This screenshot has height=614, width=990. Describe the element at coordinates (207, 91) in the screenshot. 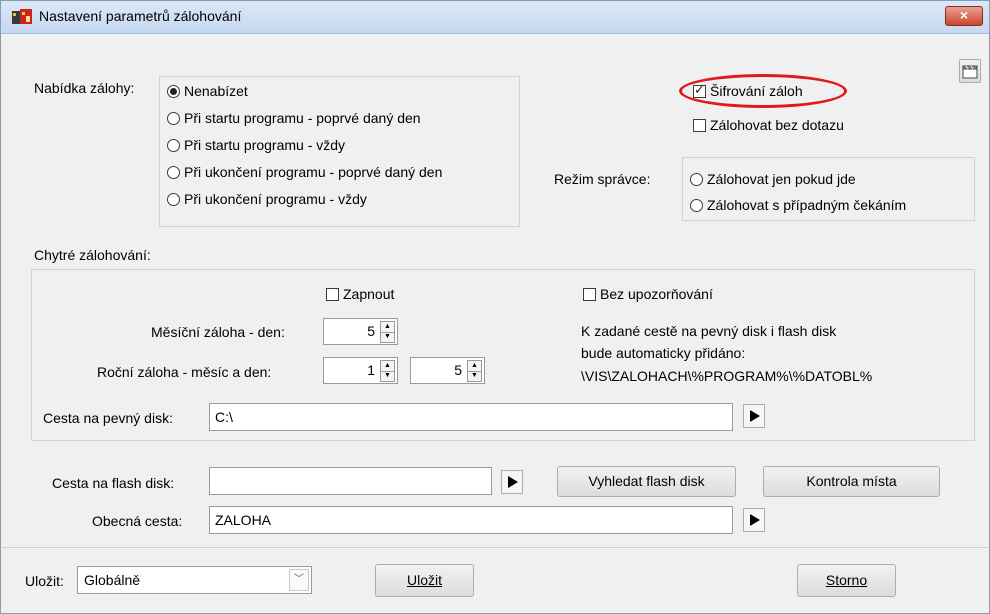

I see `offer-option-none: Nenabízet` at that location.